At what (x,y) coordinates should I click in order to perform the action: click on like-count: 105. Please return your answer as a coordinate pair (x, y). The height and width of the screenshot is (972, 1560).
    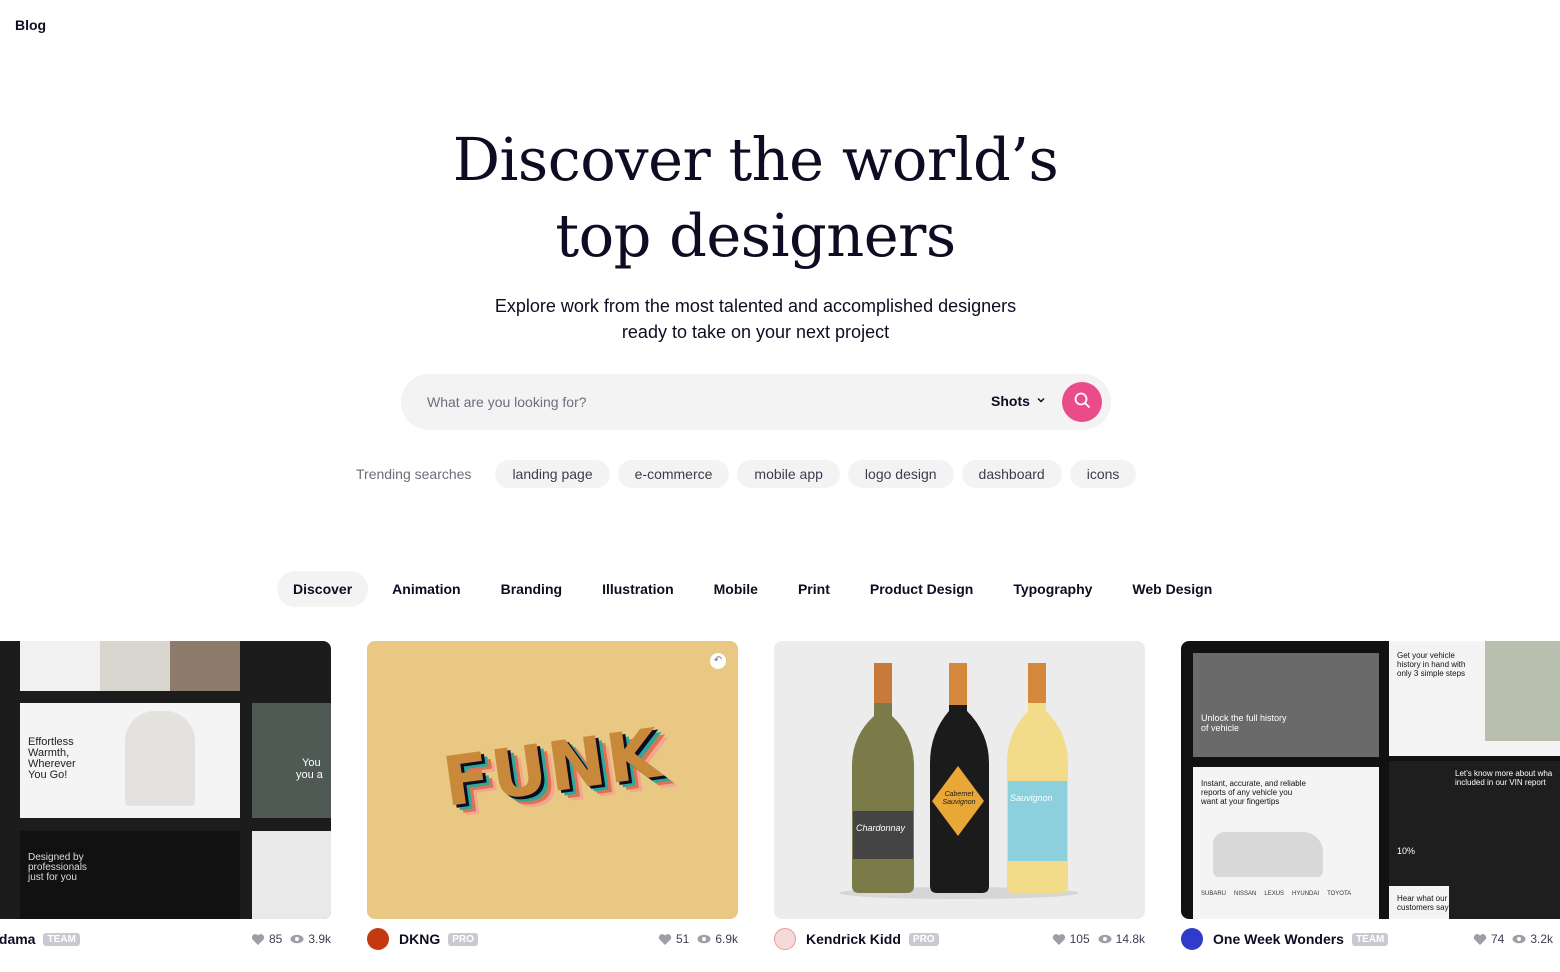
    Looking at the image, I should click on (1079, 939).